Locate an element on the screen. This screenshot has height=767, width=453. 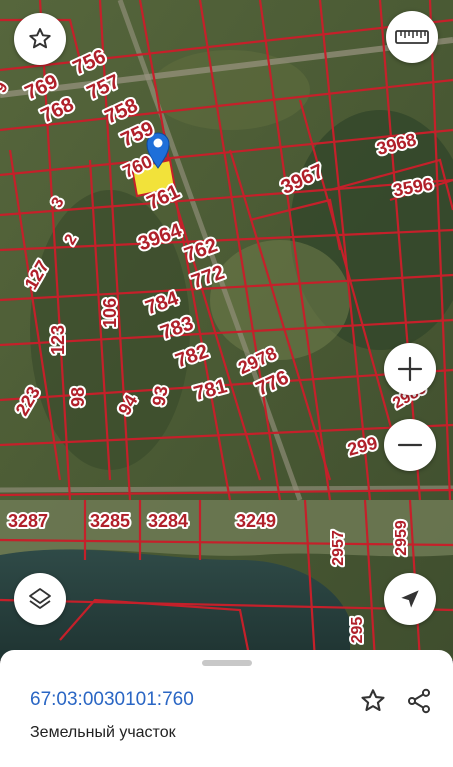
ruler-button is located at coordinates (412, 37).